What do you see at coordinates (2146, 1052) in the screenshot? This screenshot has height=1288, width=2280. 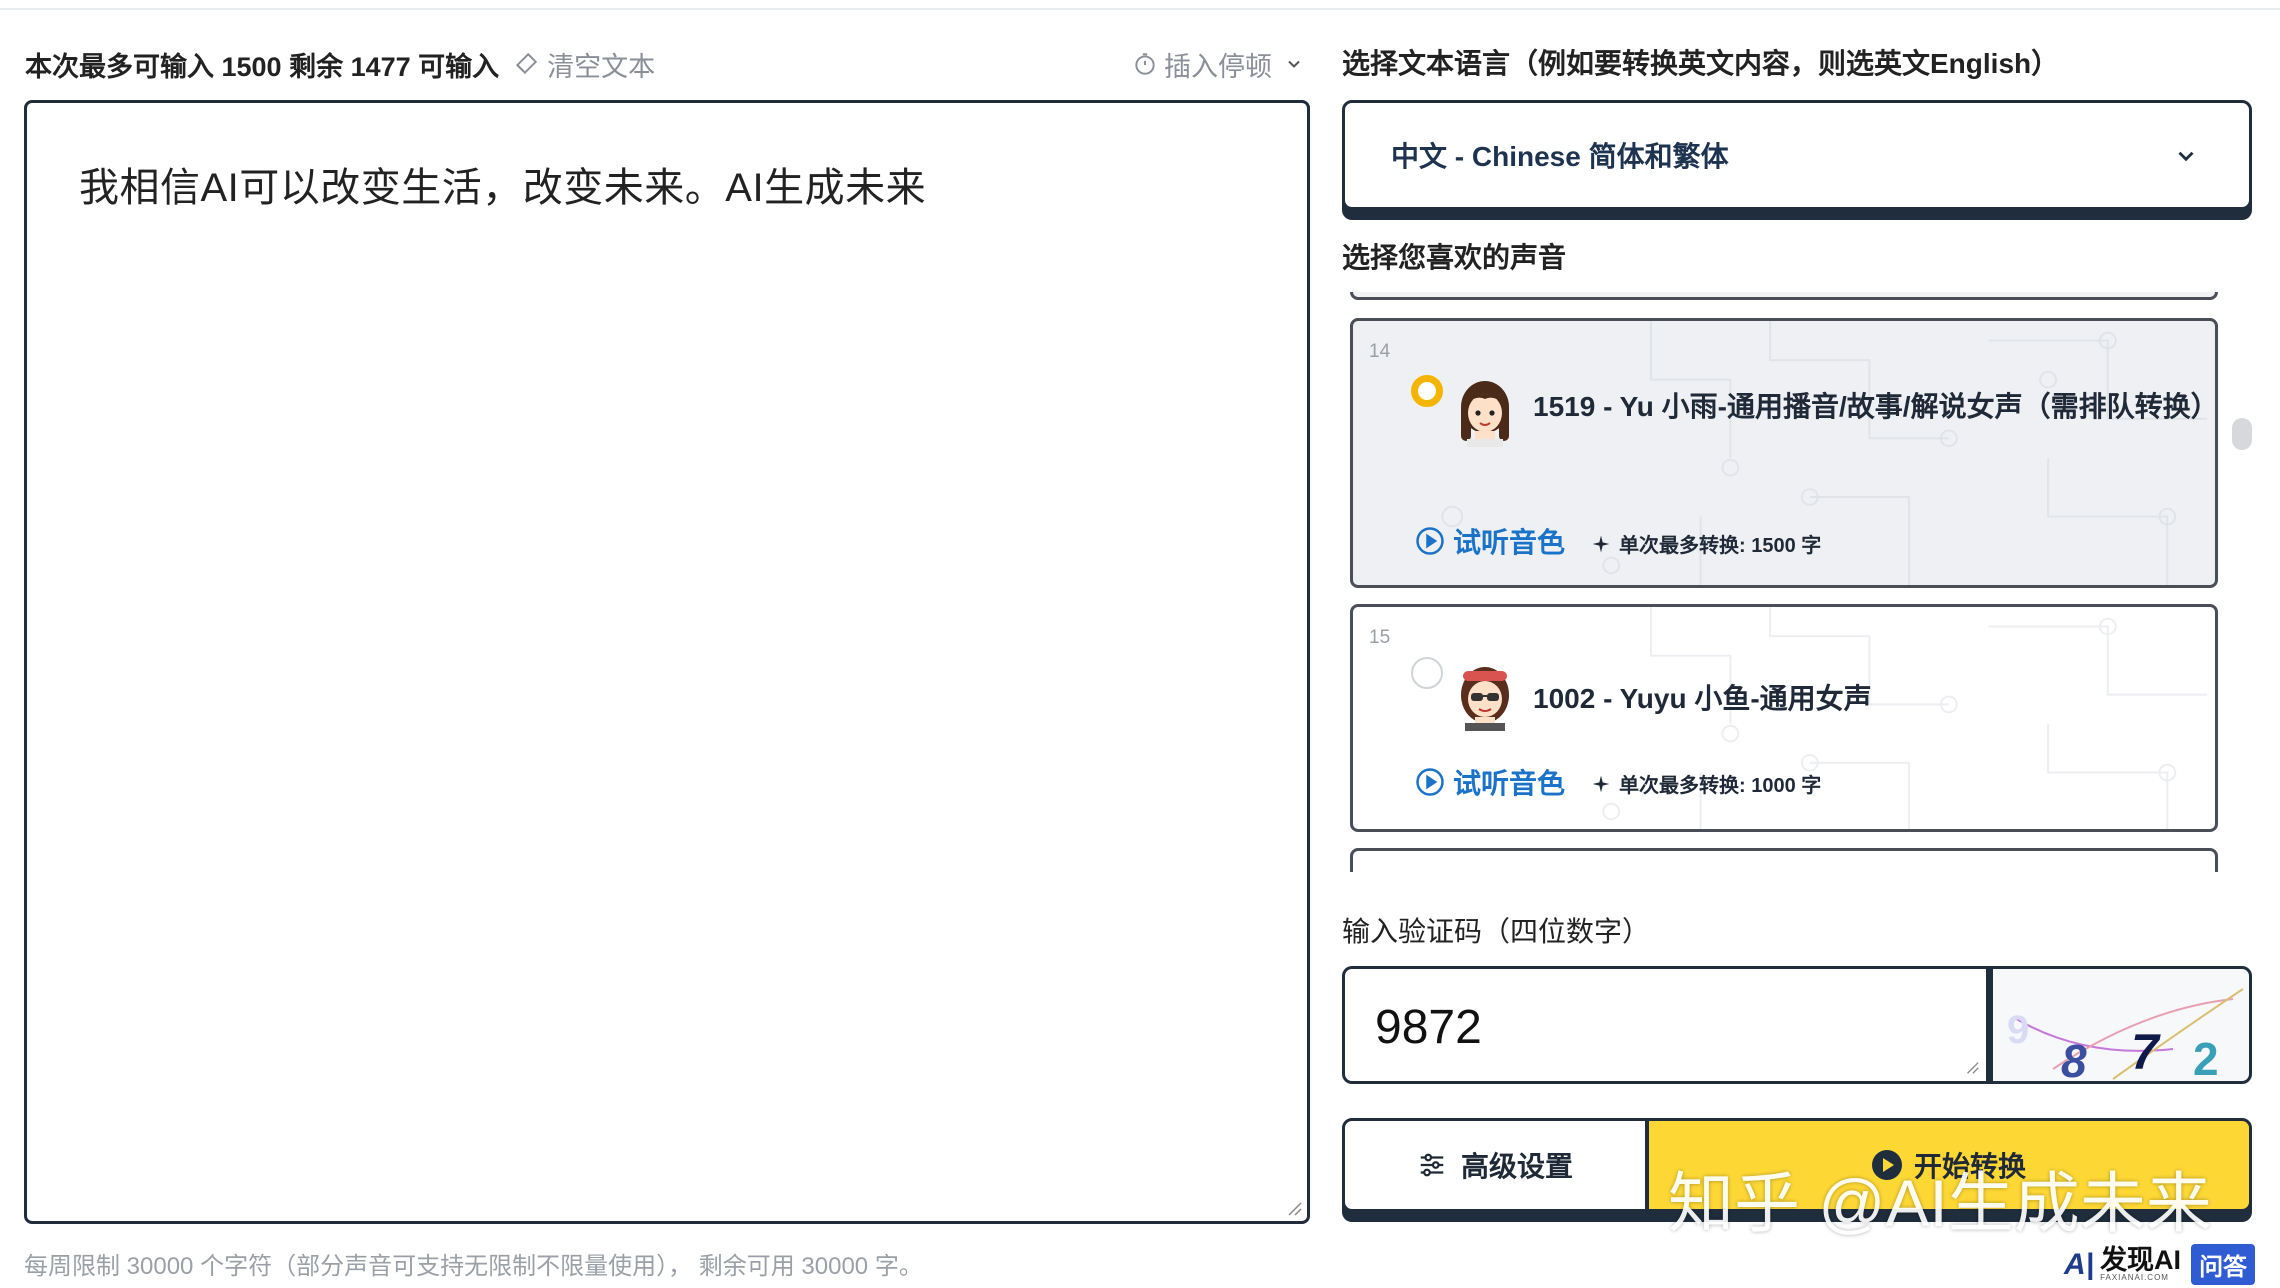 I see `captcha-digit: 7` at bounding box center [2146, 1052].